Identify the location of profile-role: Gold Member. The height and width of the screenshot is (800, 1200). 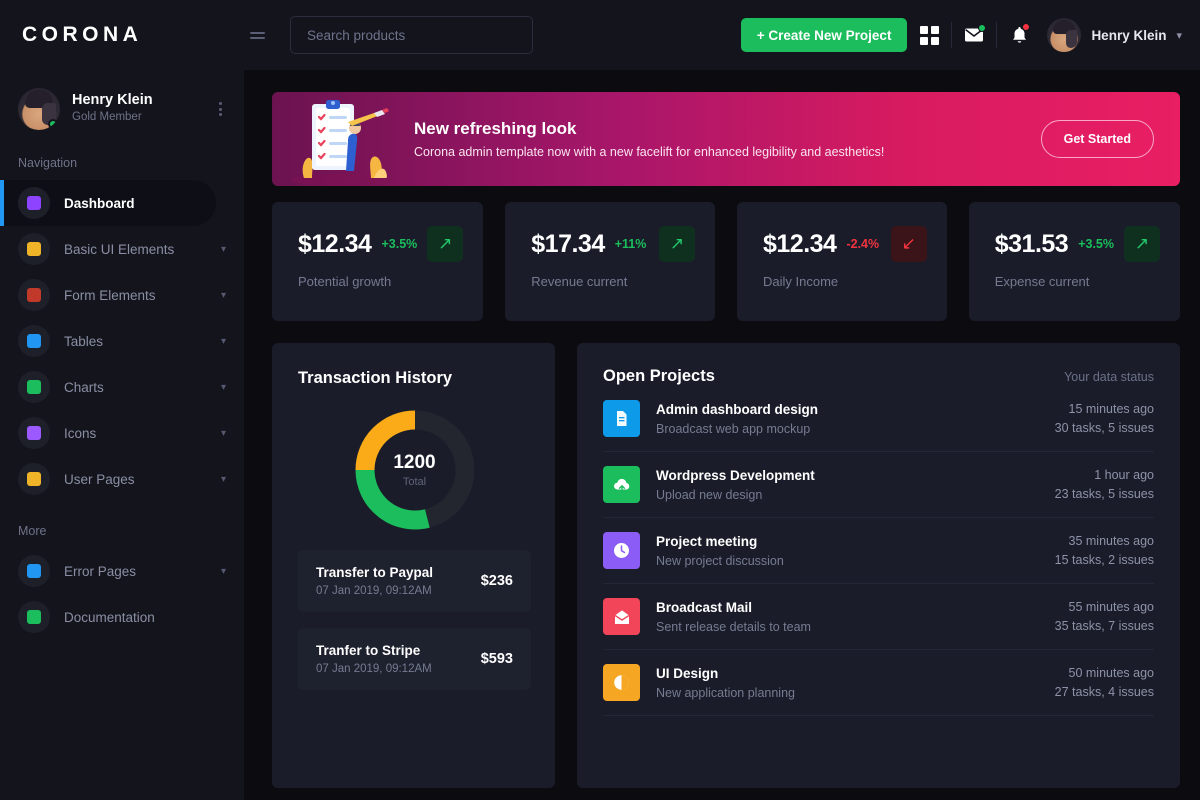
(107, 117).